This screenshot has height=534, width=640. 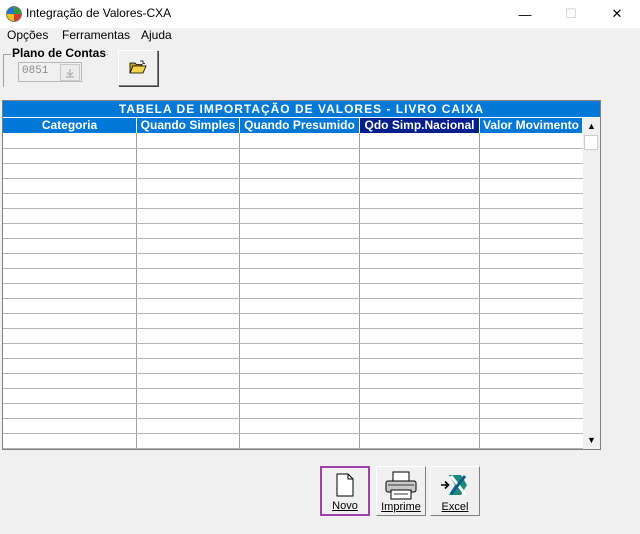 I want to click on download-arrow-icon, so click(x=70, y=72).